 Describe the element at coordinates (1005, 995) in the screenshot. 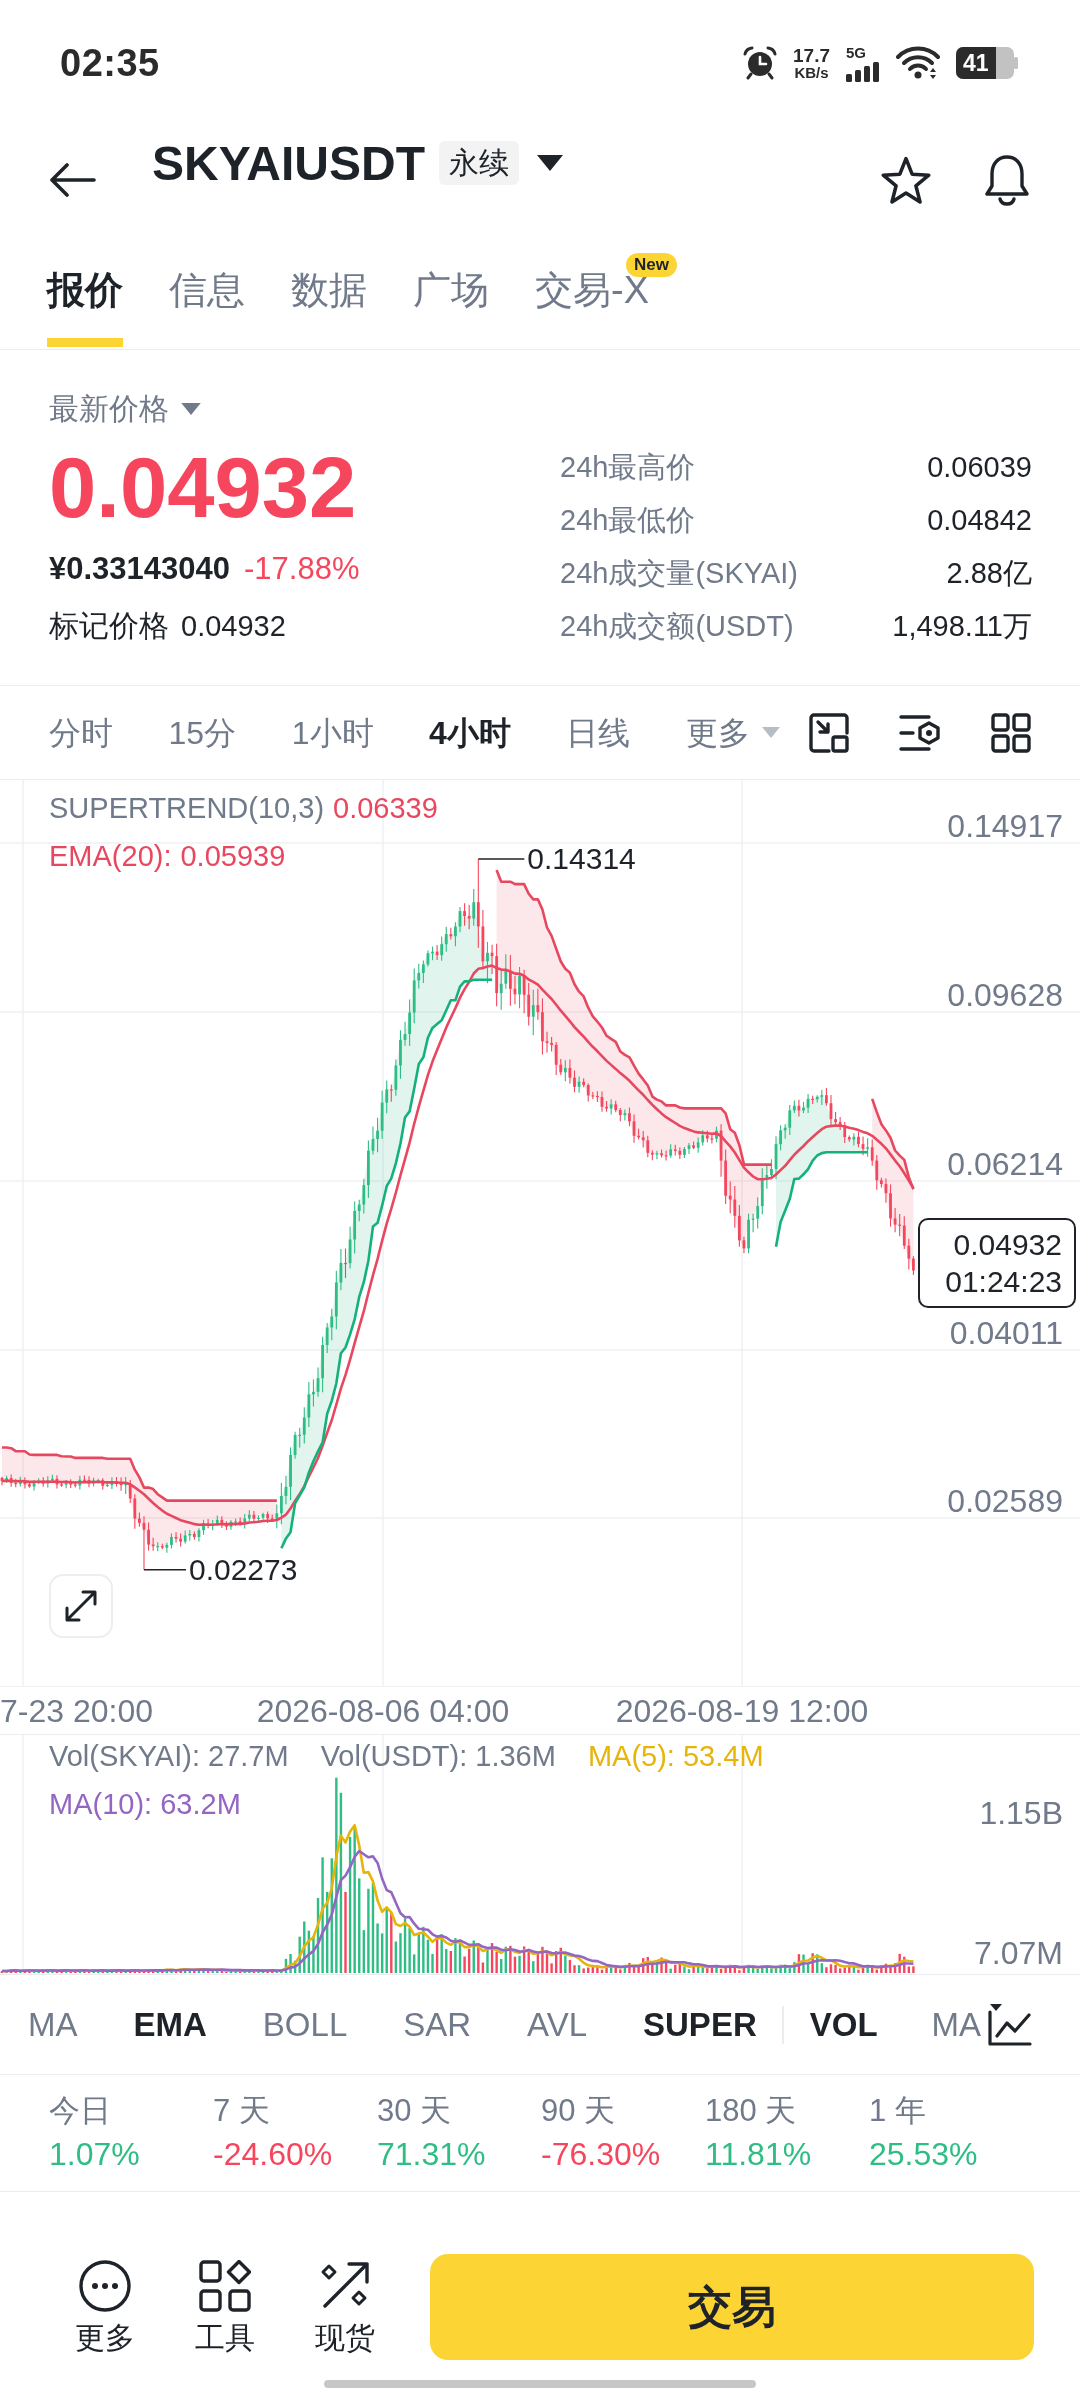

I see `price-axis-label: 0.09628` at that location.